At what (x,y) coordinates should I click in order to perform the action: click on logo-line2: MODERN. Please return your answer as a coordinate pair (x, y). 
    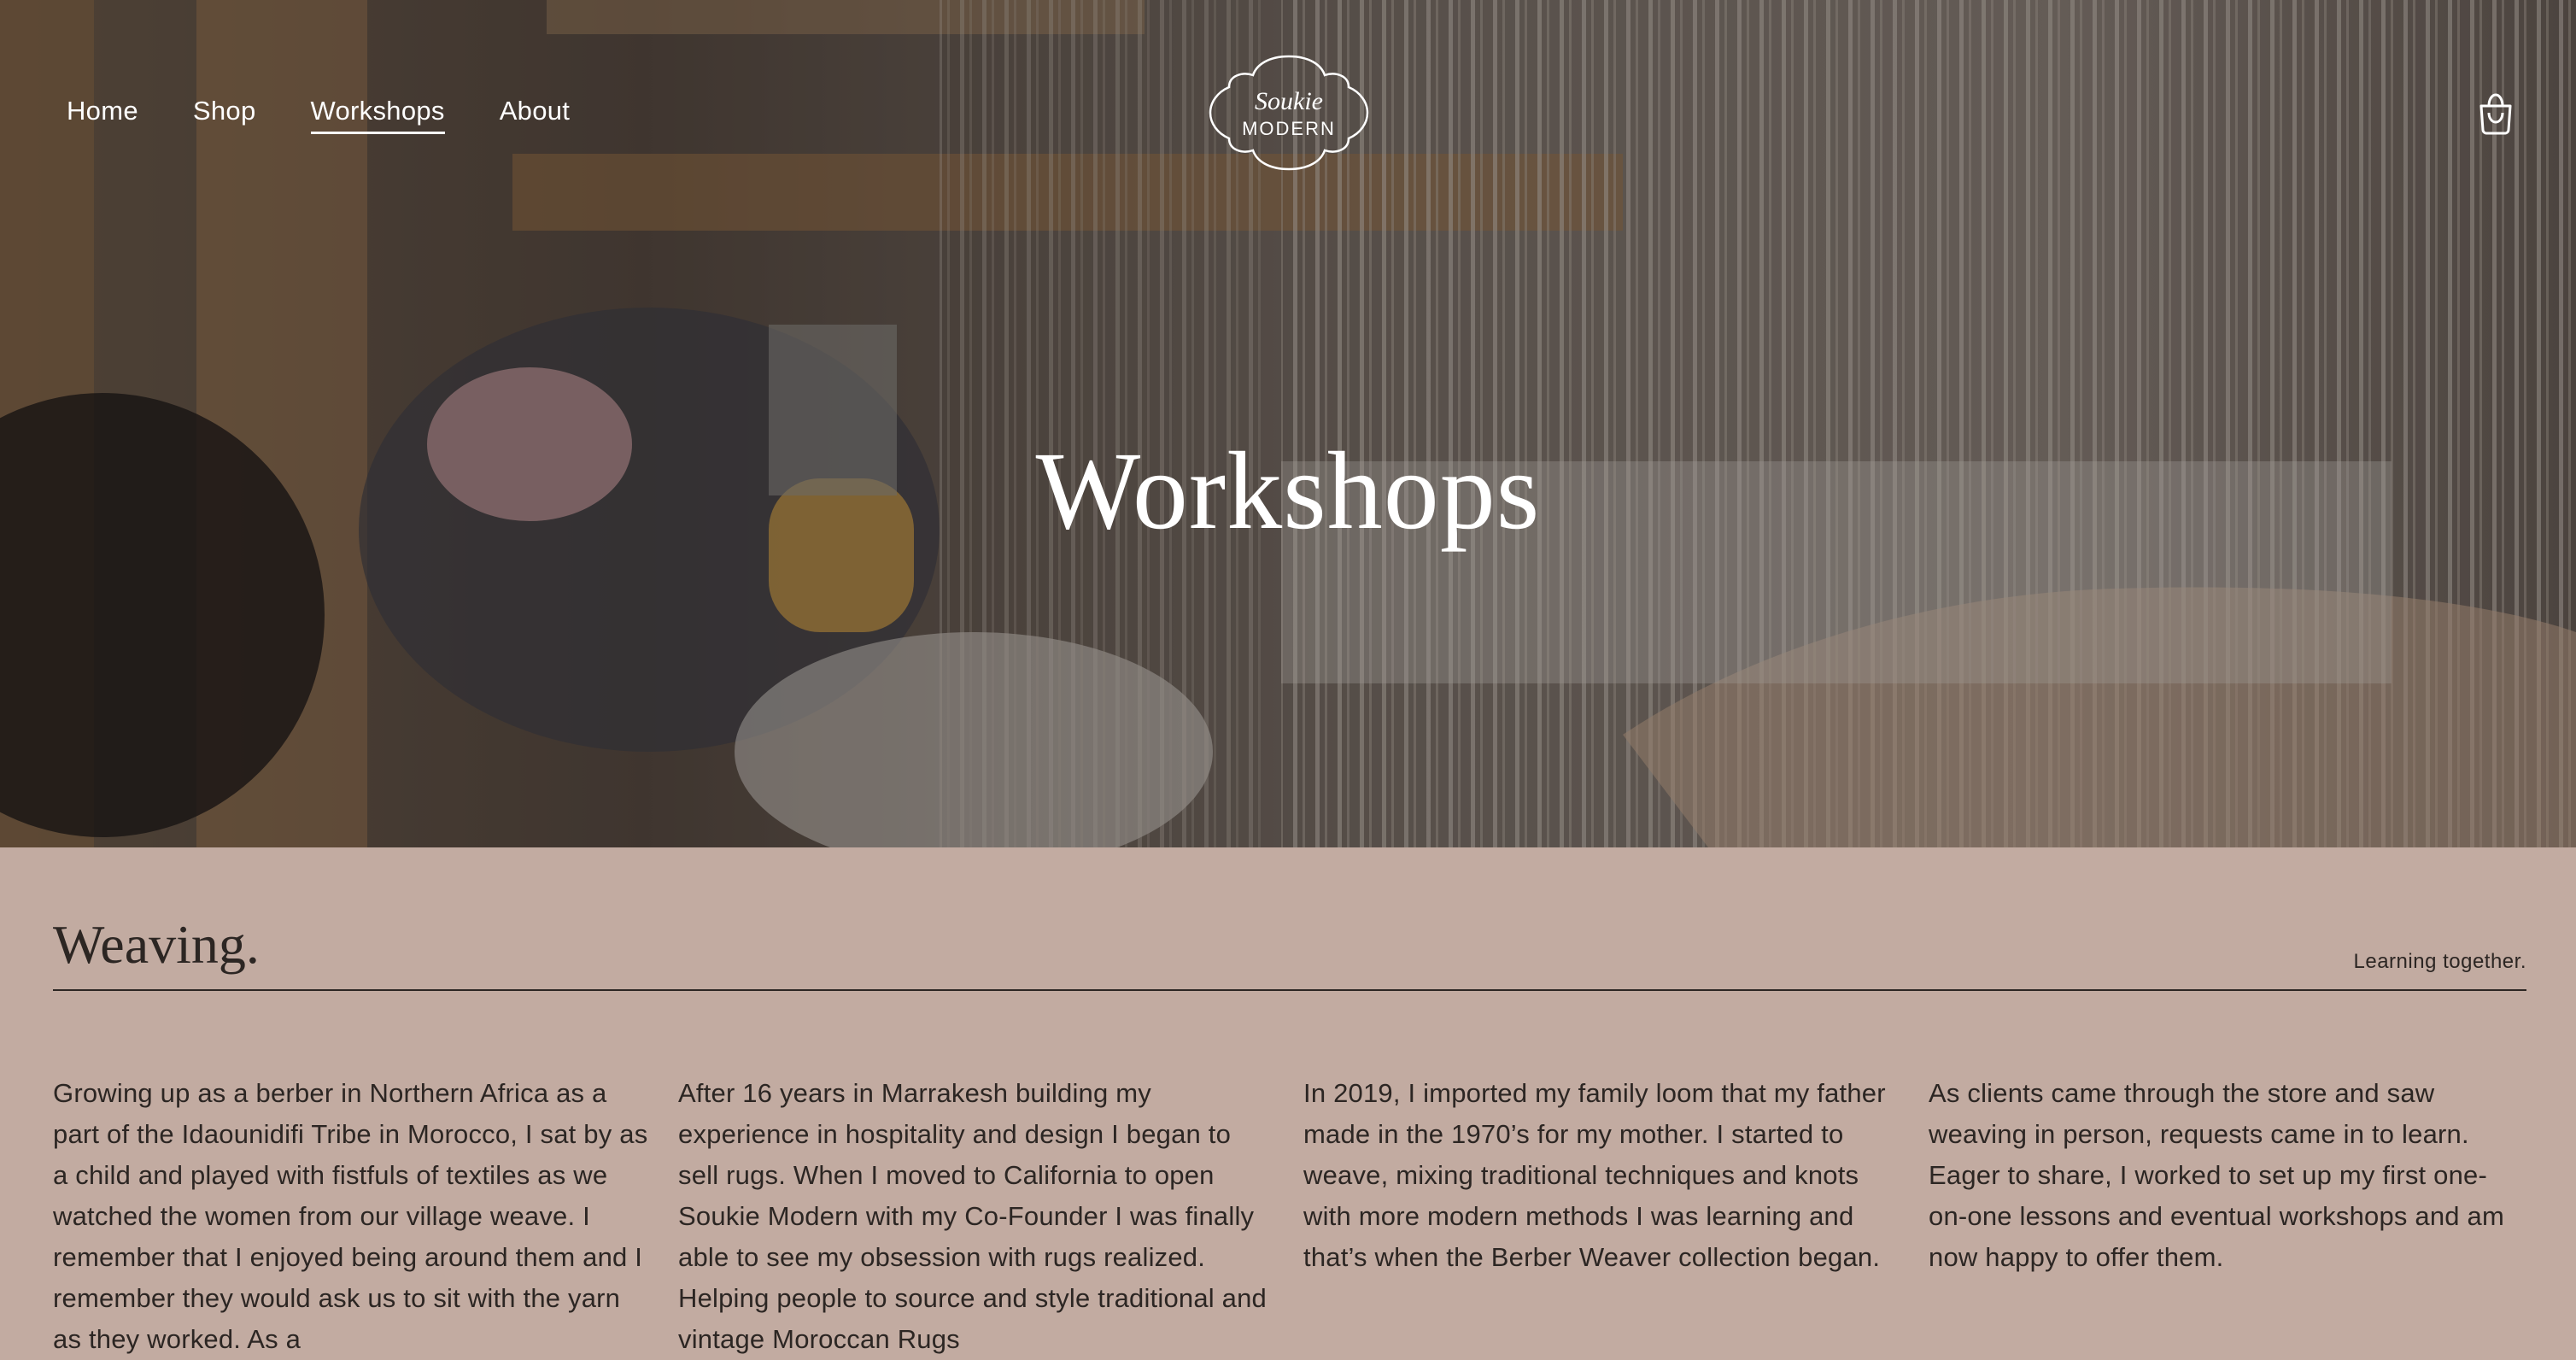
    Looking at the image, I should click on (1289, 129).